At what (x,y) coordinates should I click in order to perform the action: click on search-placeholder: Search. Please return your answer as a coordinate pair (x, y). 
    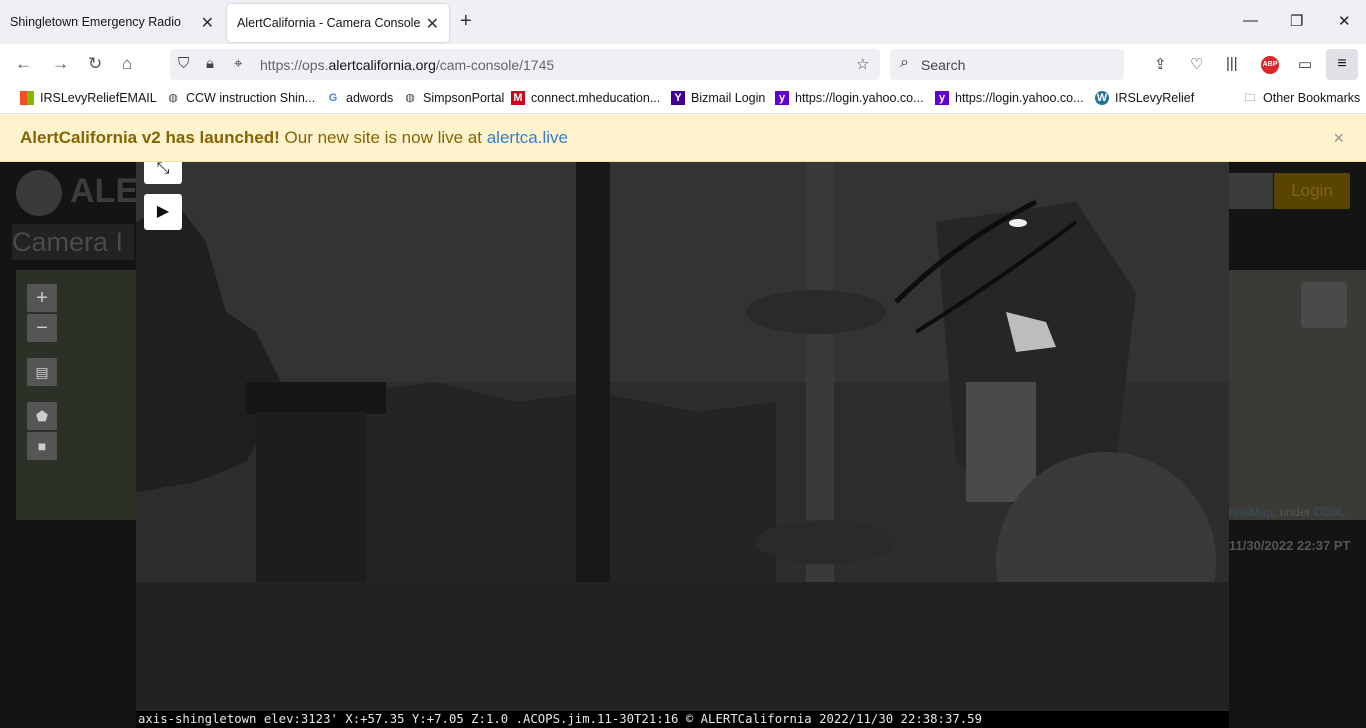
    Looking at the image, I should click on (943, 65).